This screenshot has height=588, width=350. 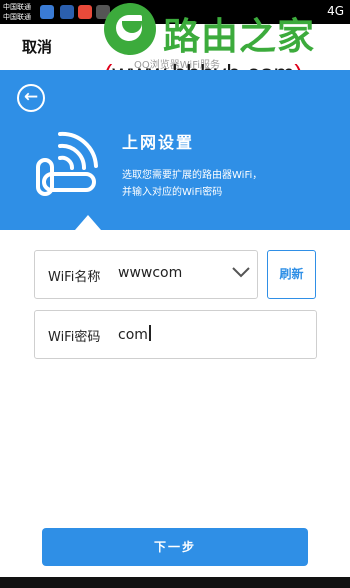 I want to click on watermark-logo-icon, so click(x=130, y=29).